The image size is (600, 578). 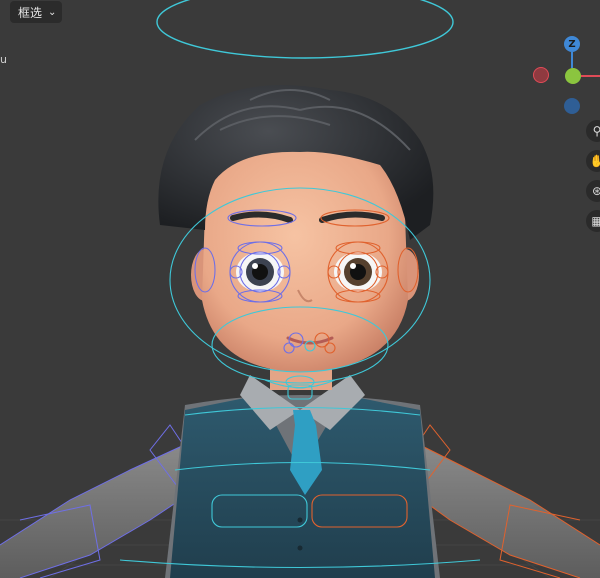 What do you see at coordinates (562, 74) in the screenshot?
I see `navigation-gizmo: Z` at bounding box center [562, 74].